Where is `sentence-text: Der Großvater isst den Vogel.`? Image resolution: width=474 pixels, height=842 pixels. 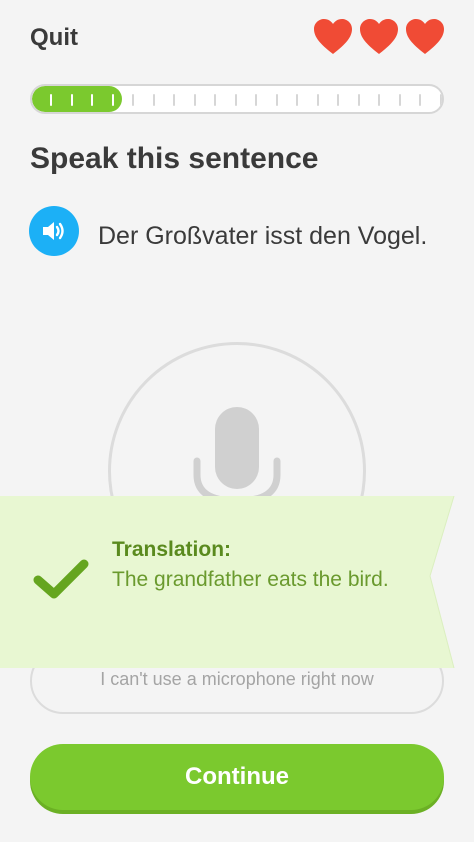
sentence-text: Der Großvater isst den Vogel. is located at coordinates (263, 236).